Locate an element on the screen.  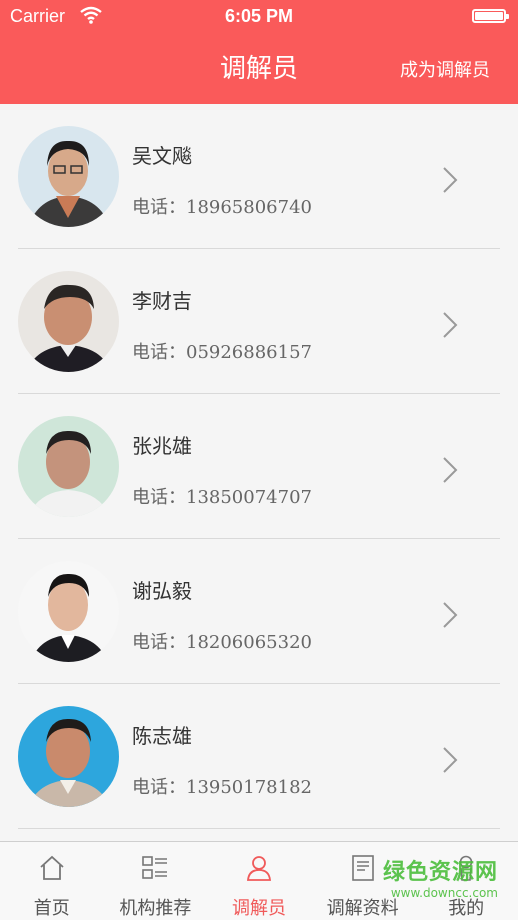
tab-institutions: 机构推荐 is located at coordinates (156, 881).